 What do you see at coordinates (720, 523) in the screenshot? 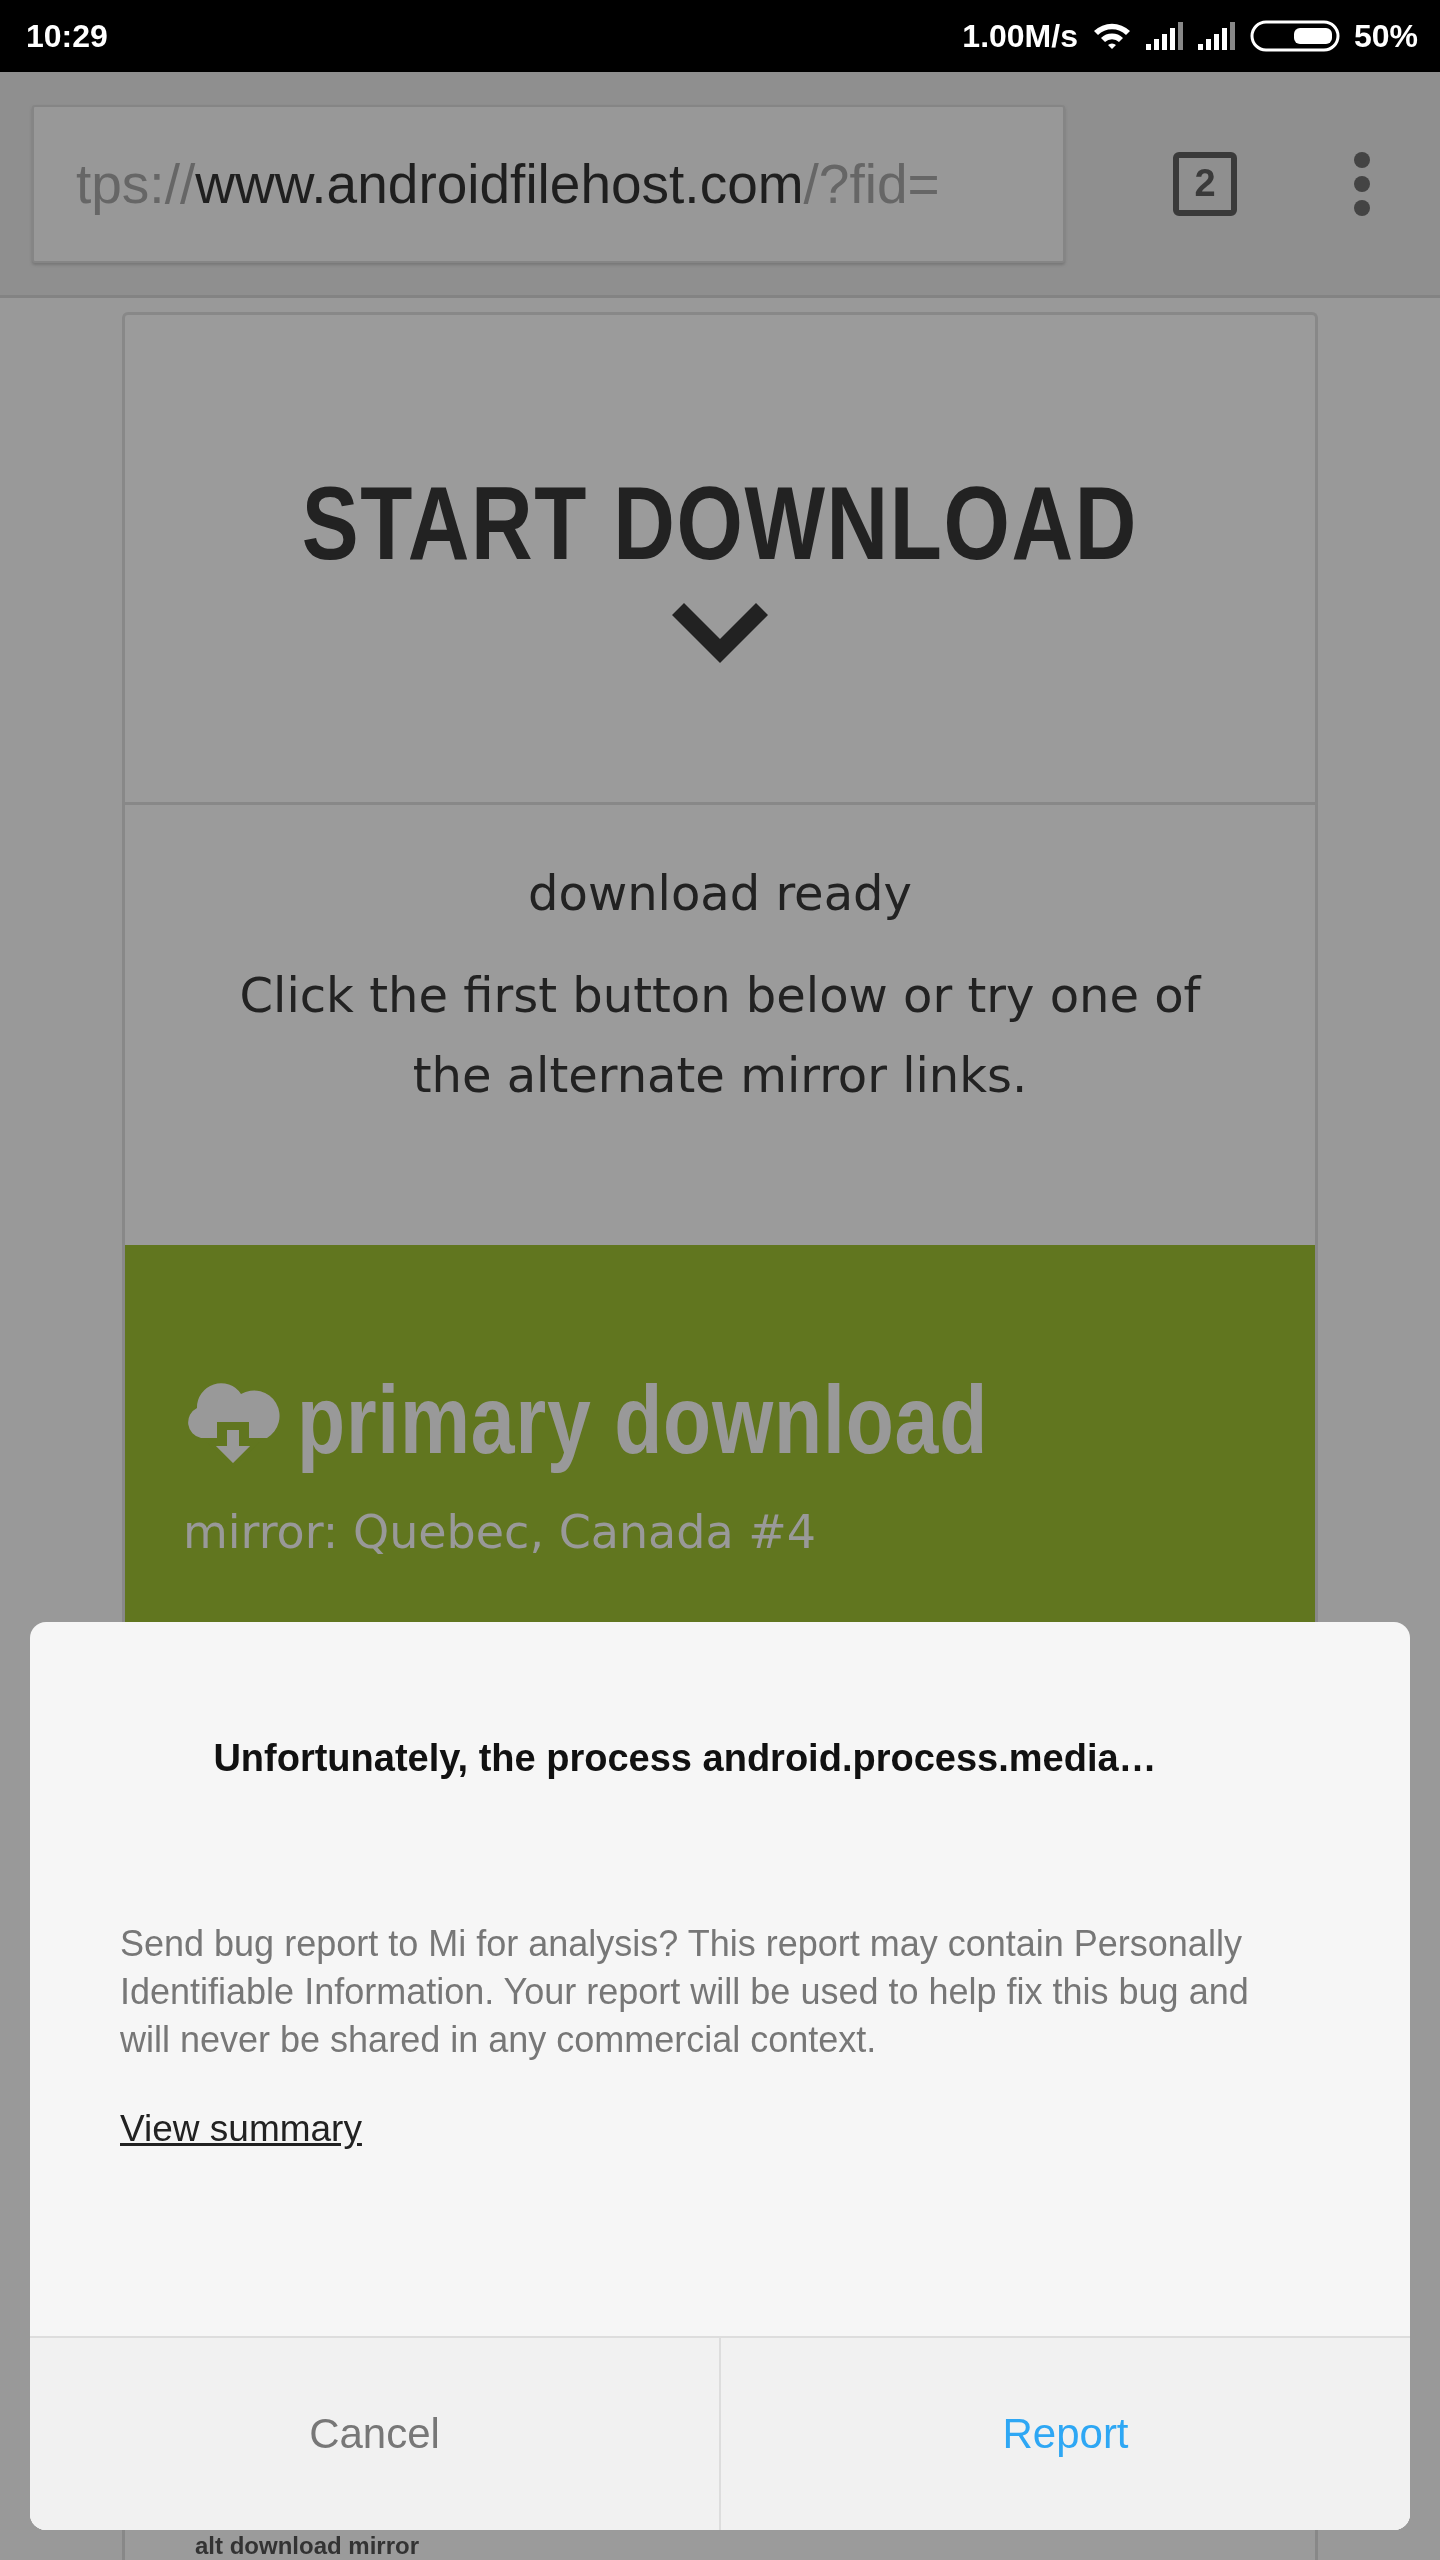
I see `start-download-heading: START DOWNLOAD` at bounding box center [720, 523].